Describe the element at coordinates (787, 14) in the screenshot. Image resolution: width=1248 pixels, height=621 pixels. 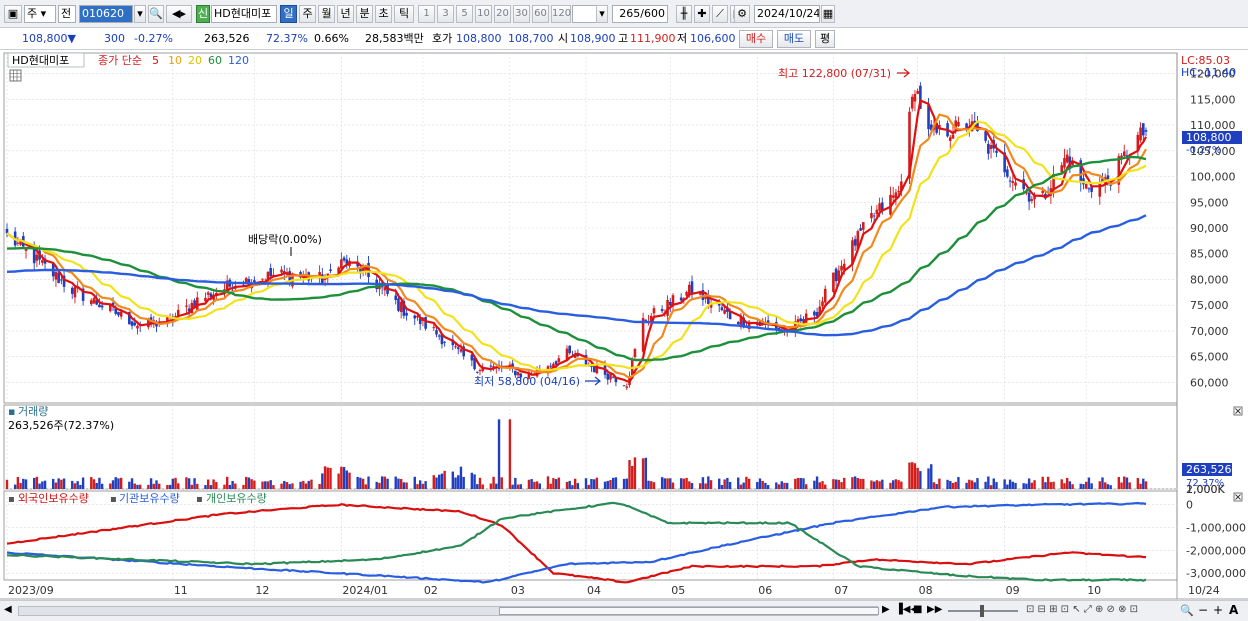
I see `date-input: 2024/10/24` at that location.